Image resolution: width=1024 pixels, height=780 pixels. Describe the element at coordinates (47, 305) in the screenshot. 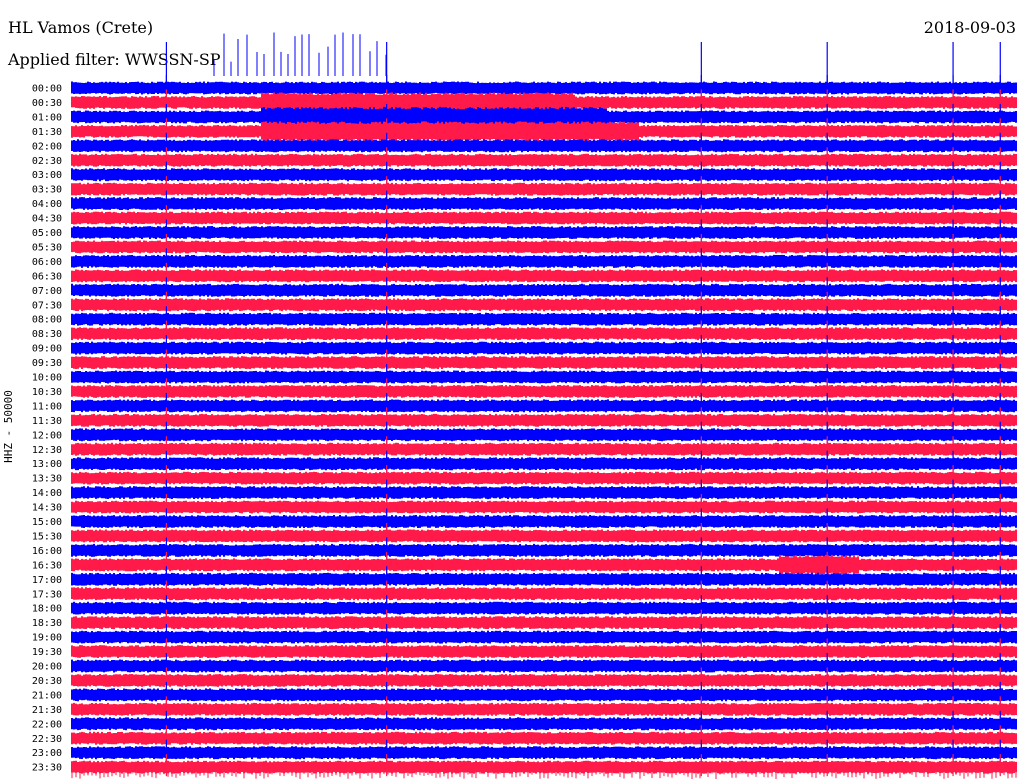

I see `row-label: 07:30` at that location.